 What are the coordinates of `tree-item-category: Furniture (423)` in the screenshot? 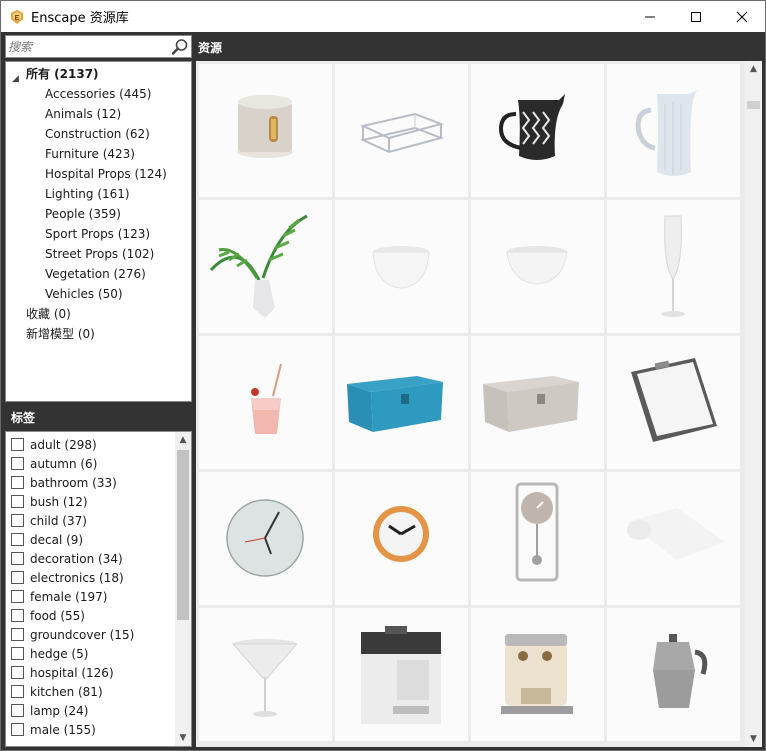 It's located at (90, 154).